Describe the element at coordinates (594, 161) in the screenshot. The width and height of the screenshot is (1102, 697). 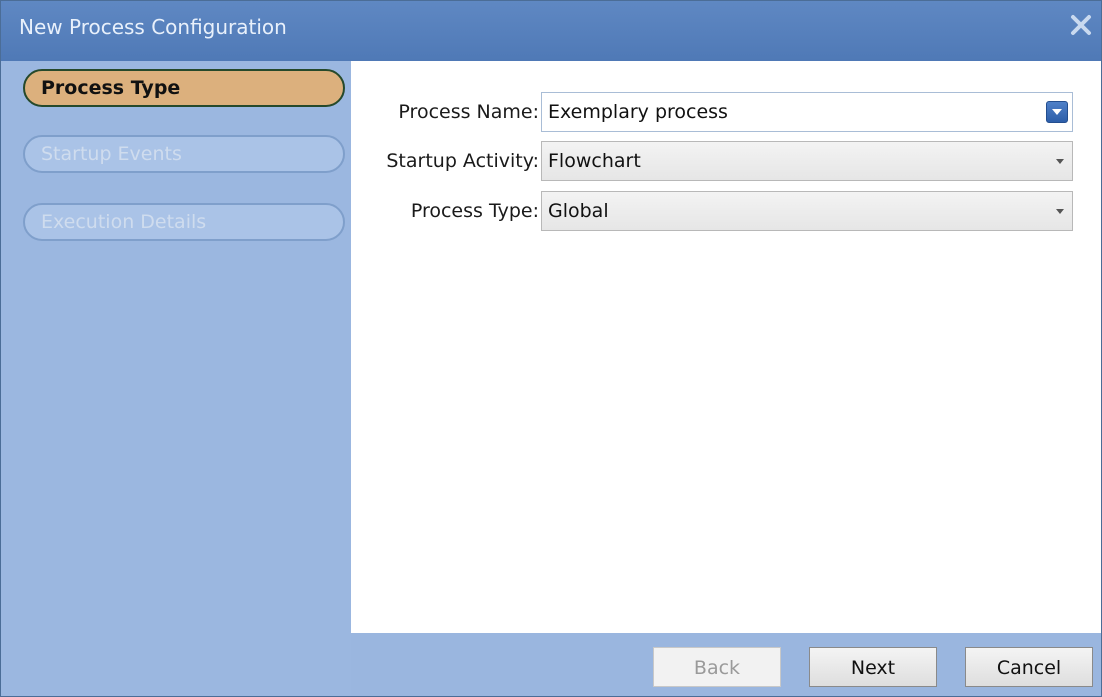
I see `startup-activity-value: Flowchart` at that location.